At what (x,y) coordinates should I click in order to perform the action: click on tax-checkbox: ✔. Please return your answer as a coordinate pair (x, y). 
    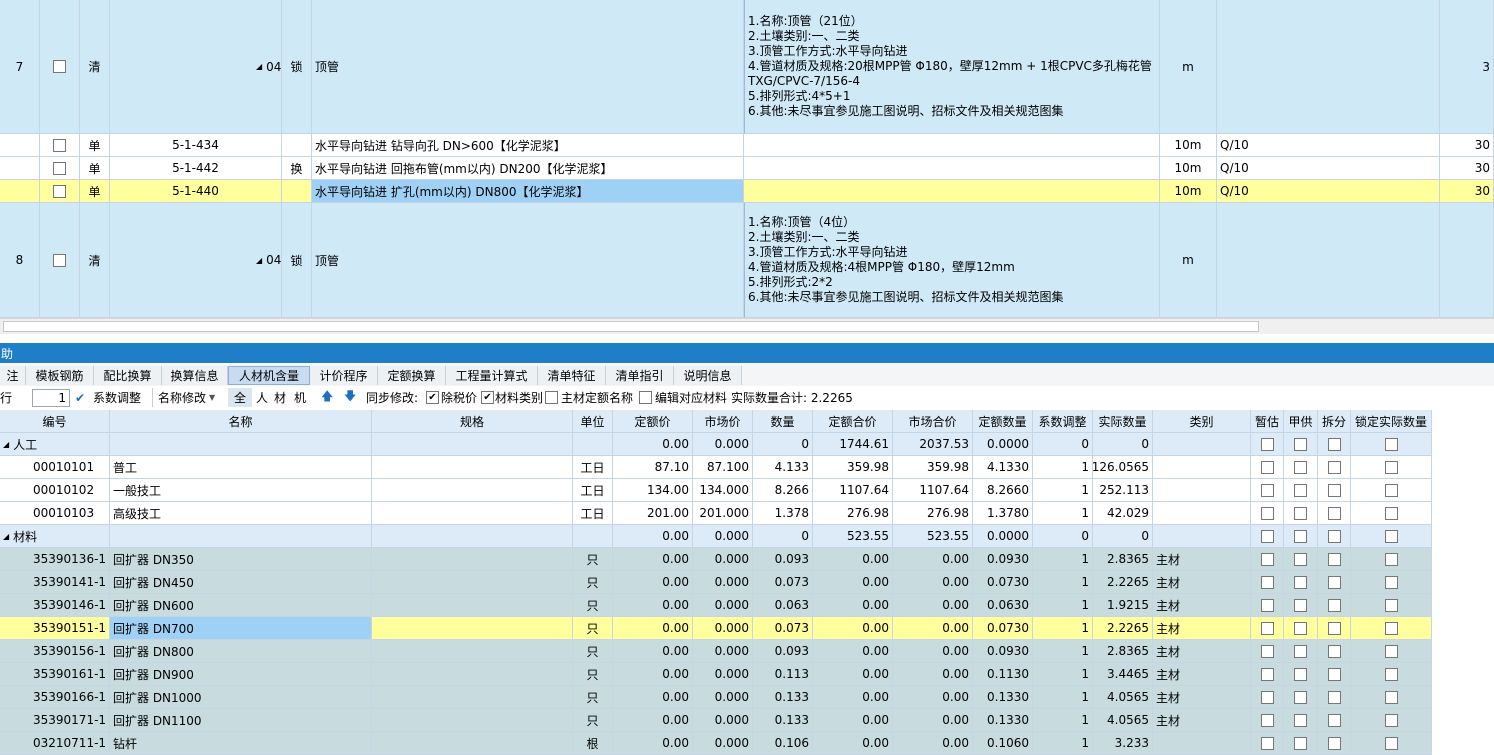
    Looking at the image, I should click on (432, 397).